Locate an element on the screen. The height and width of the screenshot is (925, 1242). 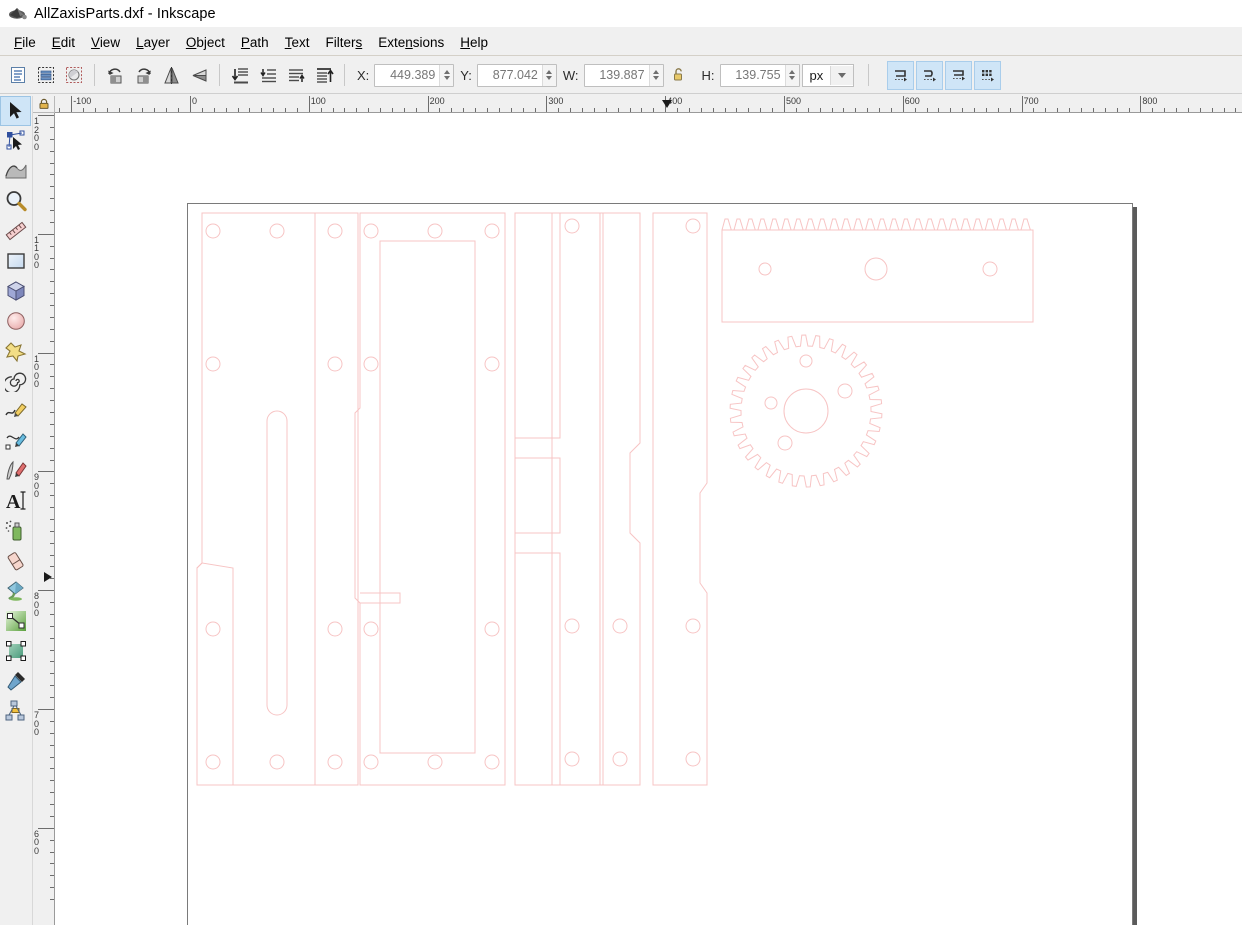
pen-tool is located at coordinates (15, 441).